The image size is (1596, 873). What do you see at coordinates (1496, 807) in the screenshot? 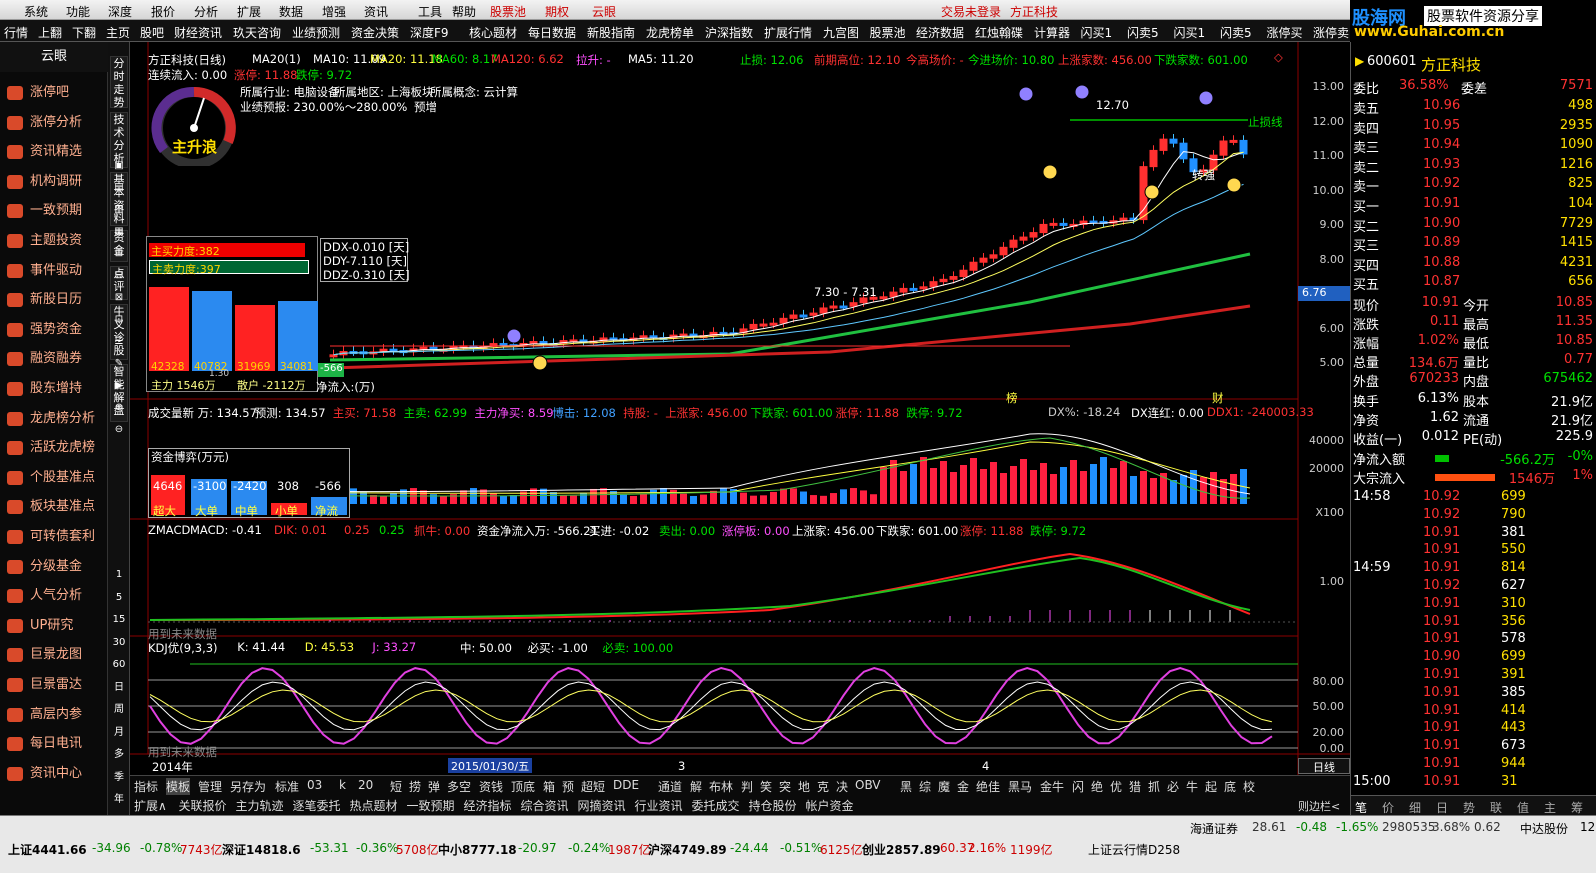
I see `quote-tab-5: 联` at bounding box center [1496, 807].